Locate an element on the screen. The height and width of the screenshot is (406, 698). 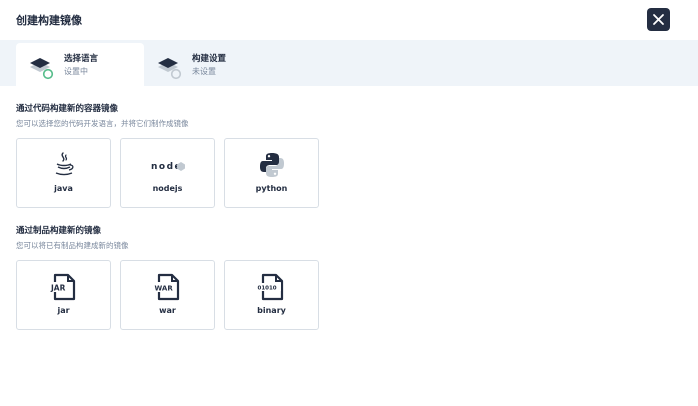
step-select-language: 选择语言 设置中 is located at coordinates (80, 64).